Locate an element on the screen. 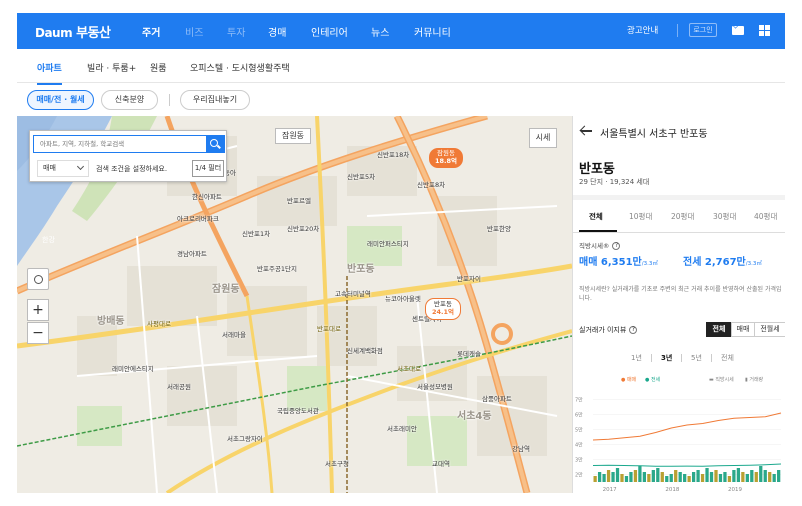  map-label: 신반포18차 is located at coordinates (393, 155).